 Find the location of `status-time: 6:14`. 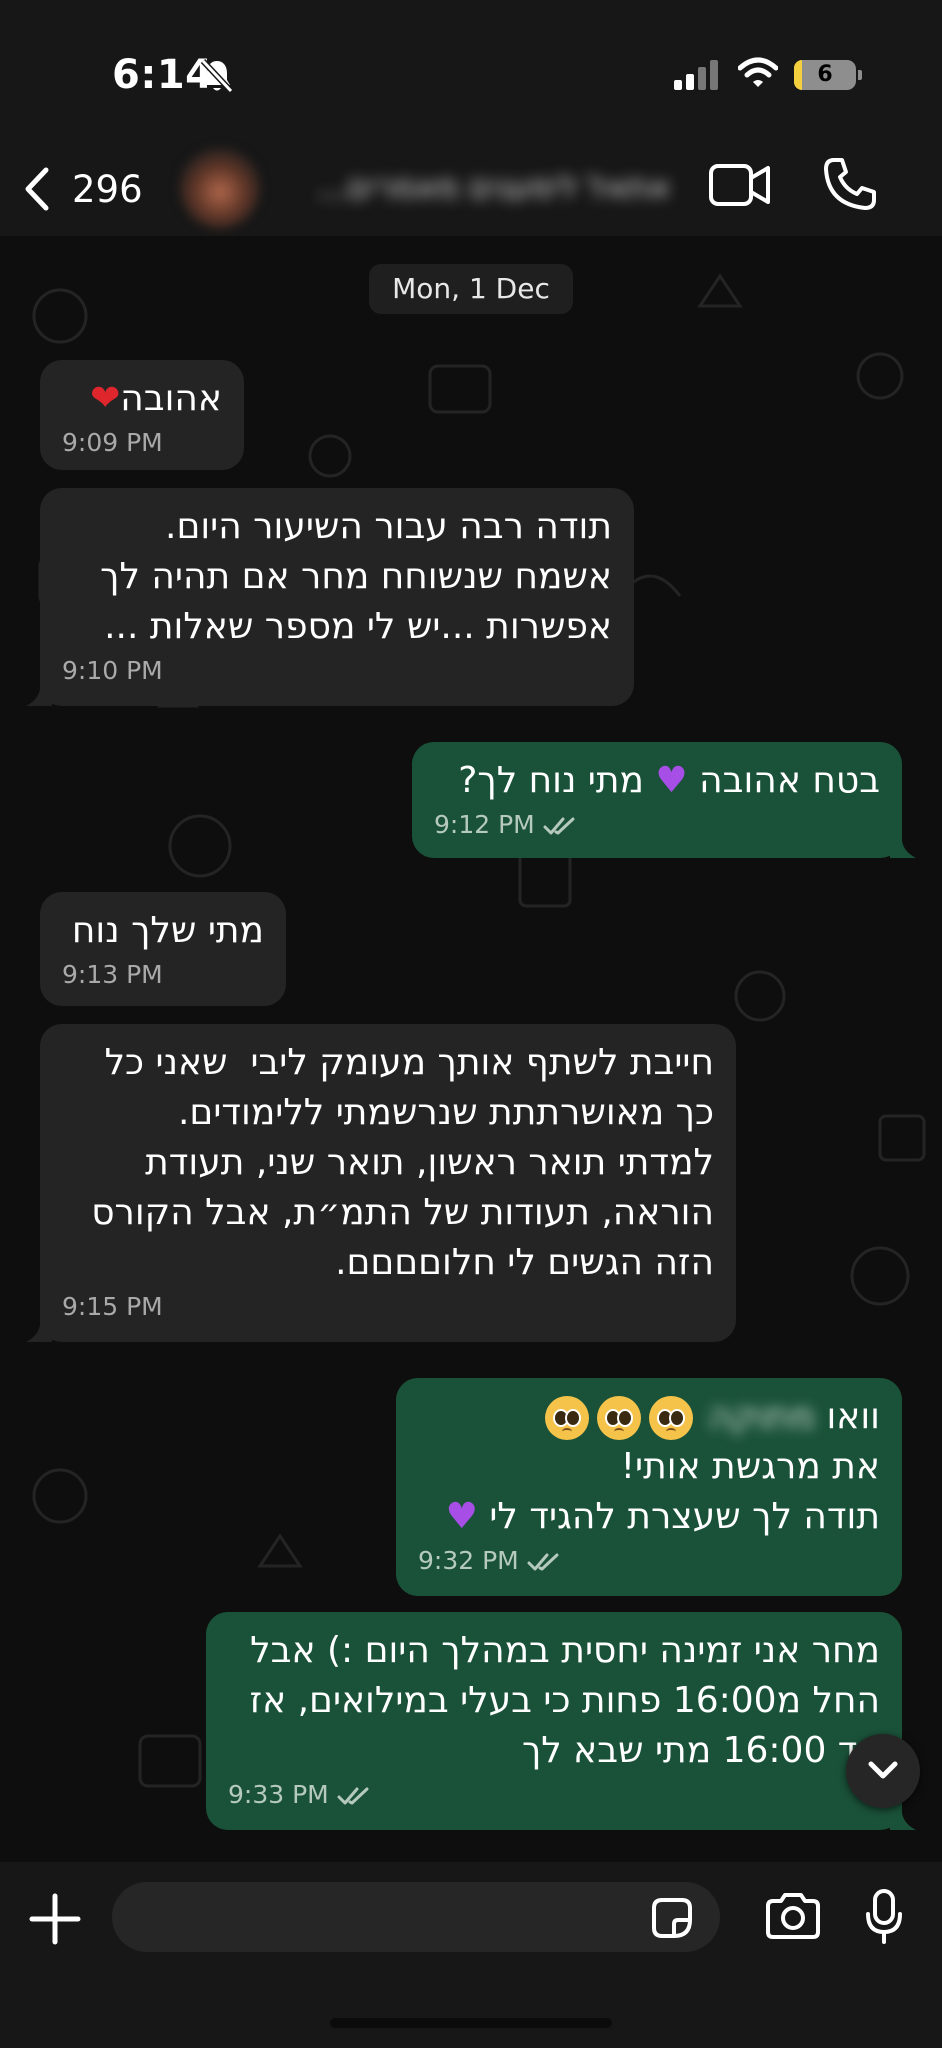

status-time: 6:14 is located at coordinates (163, 75).